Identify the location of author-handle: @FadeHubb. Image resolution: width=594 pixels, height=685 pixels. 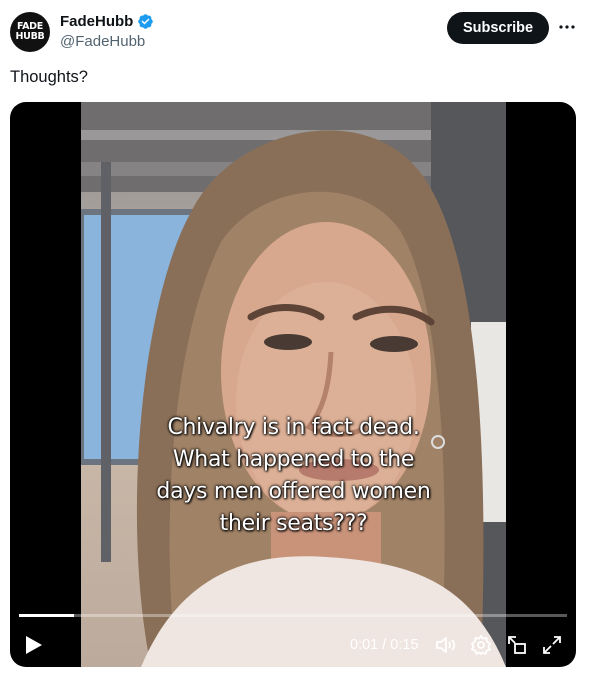
(102, 41).